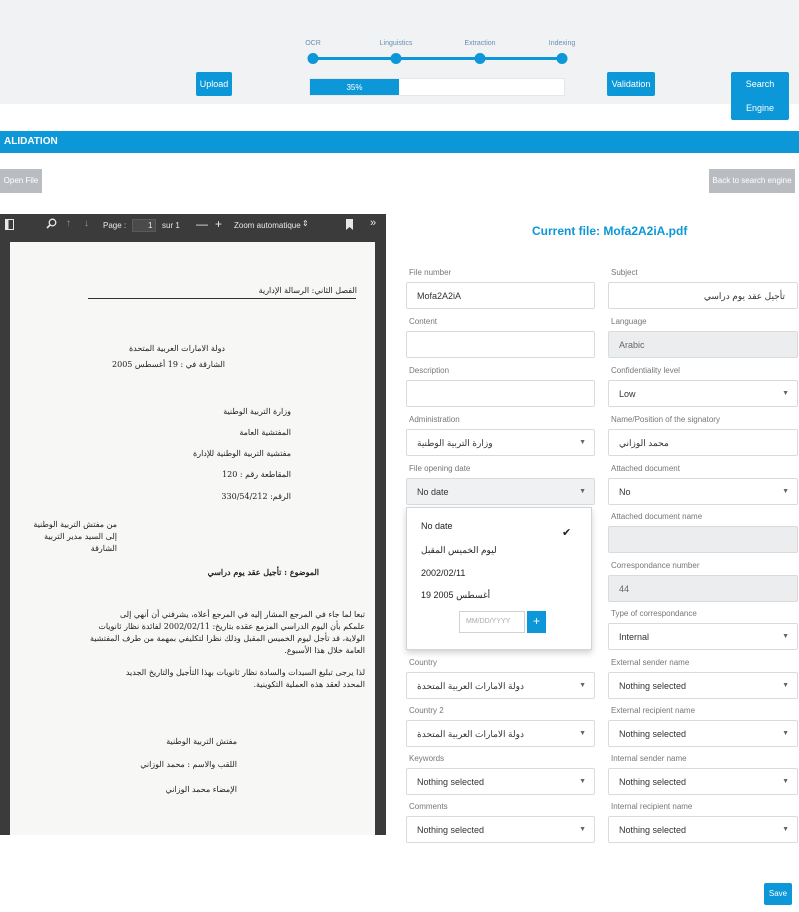  I want to click on step-linguistics-label: Linguistics, so click(396, 43).